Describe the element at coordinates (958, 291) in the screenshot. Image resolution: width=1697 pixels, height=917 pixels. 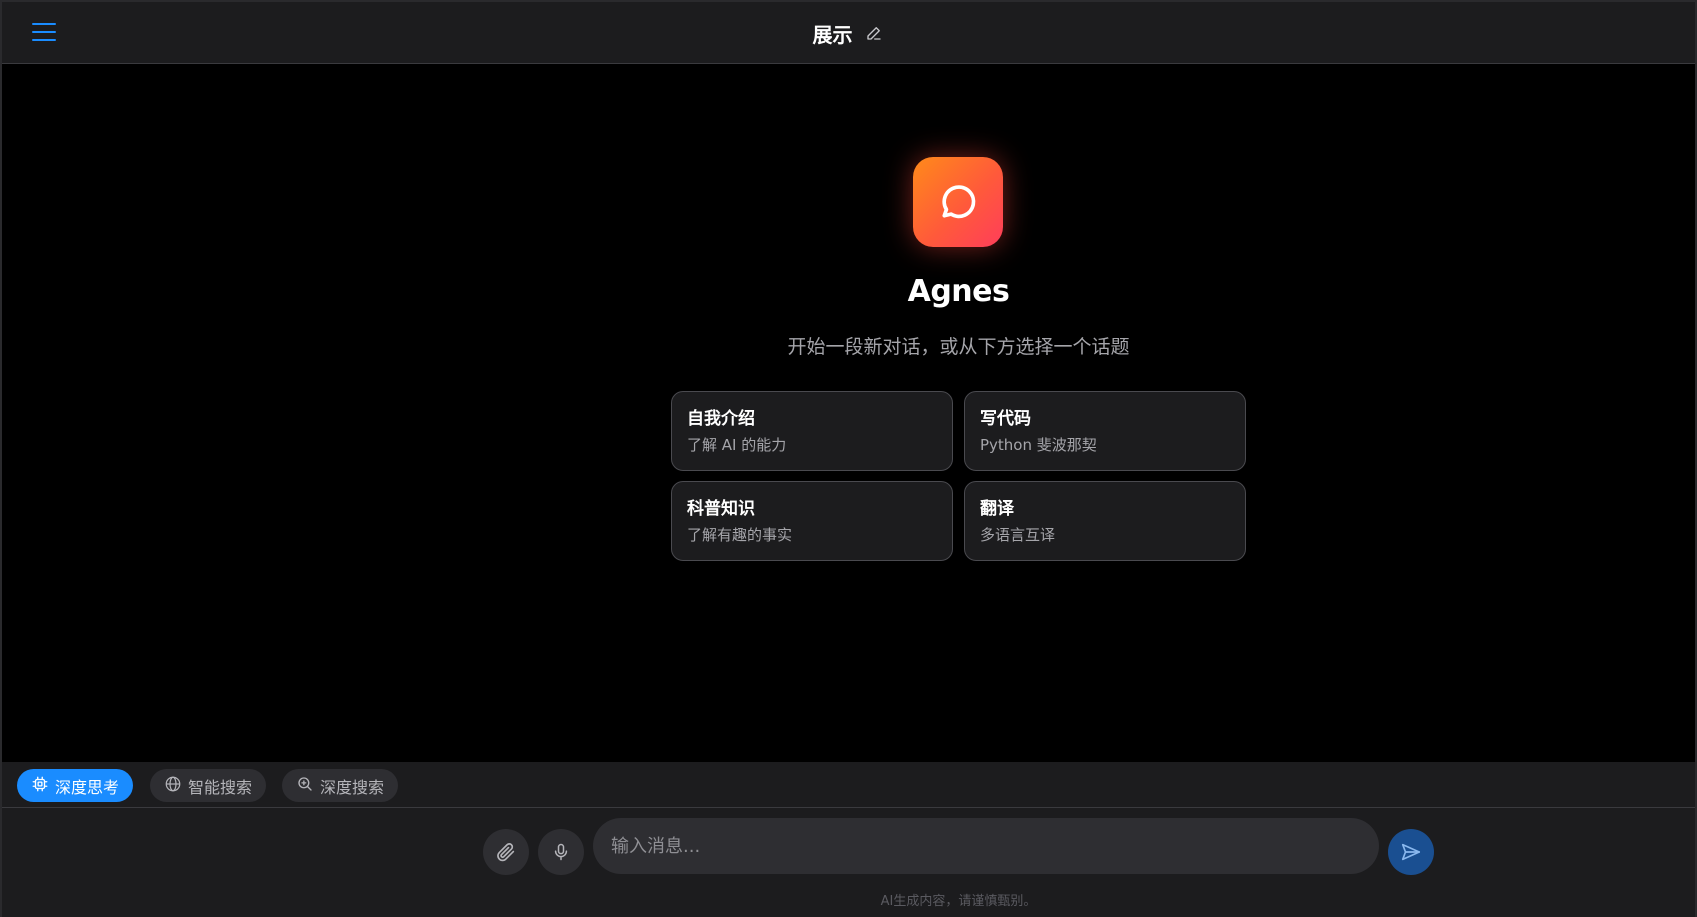
I see `app-name: Agnes` at that location.